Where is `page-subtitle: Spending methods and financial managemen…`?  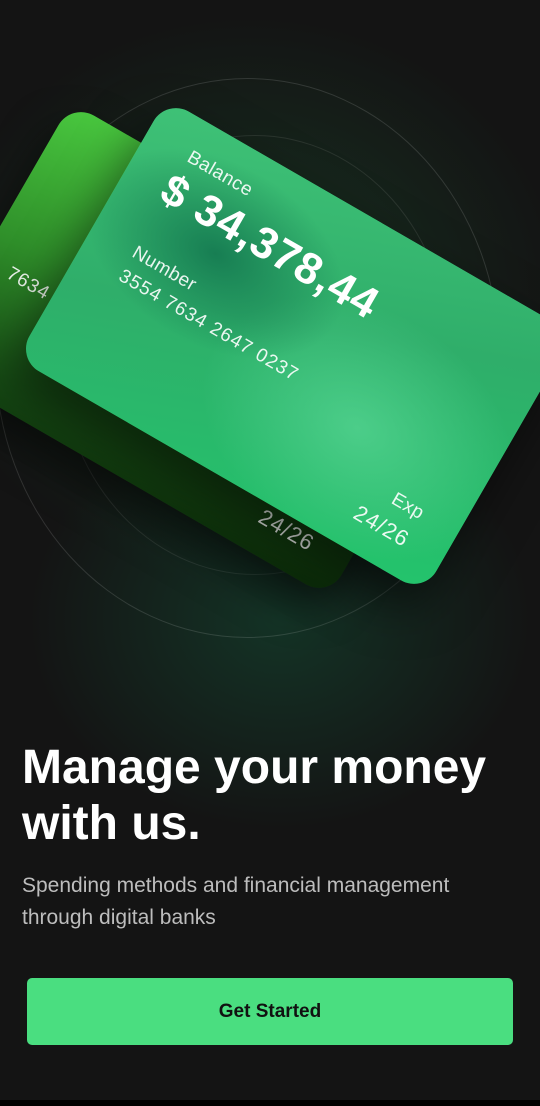
page-subtitle: Spending methods and financial managemen… is located at coordinates (236, 901).